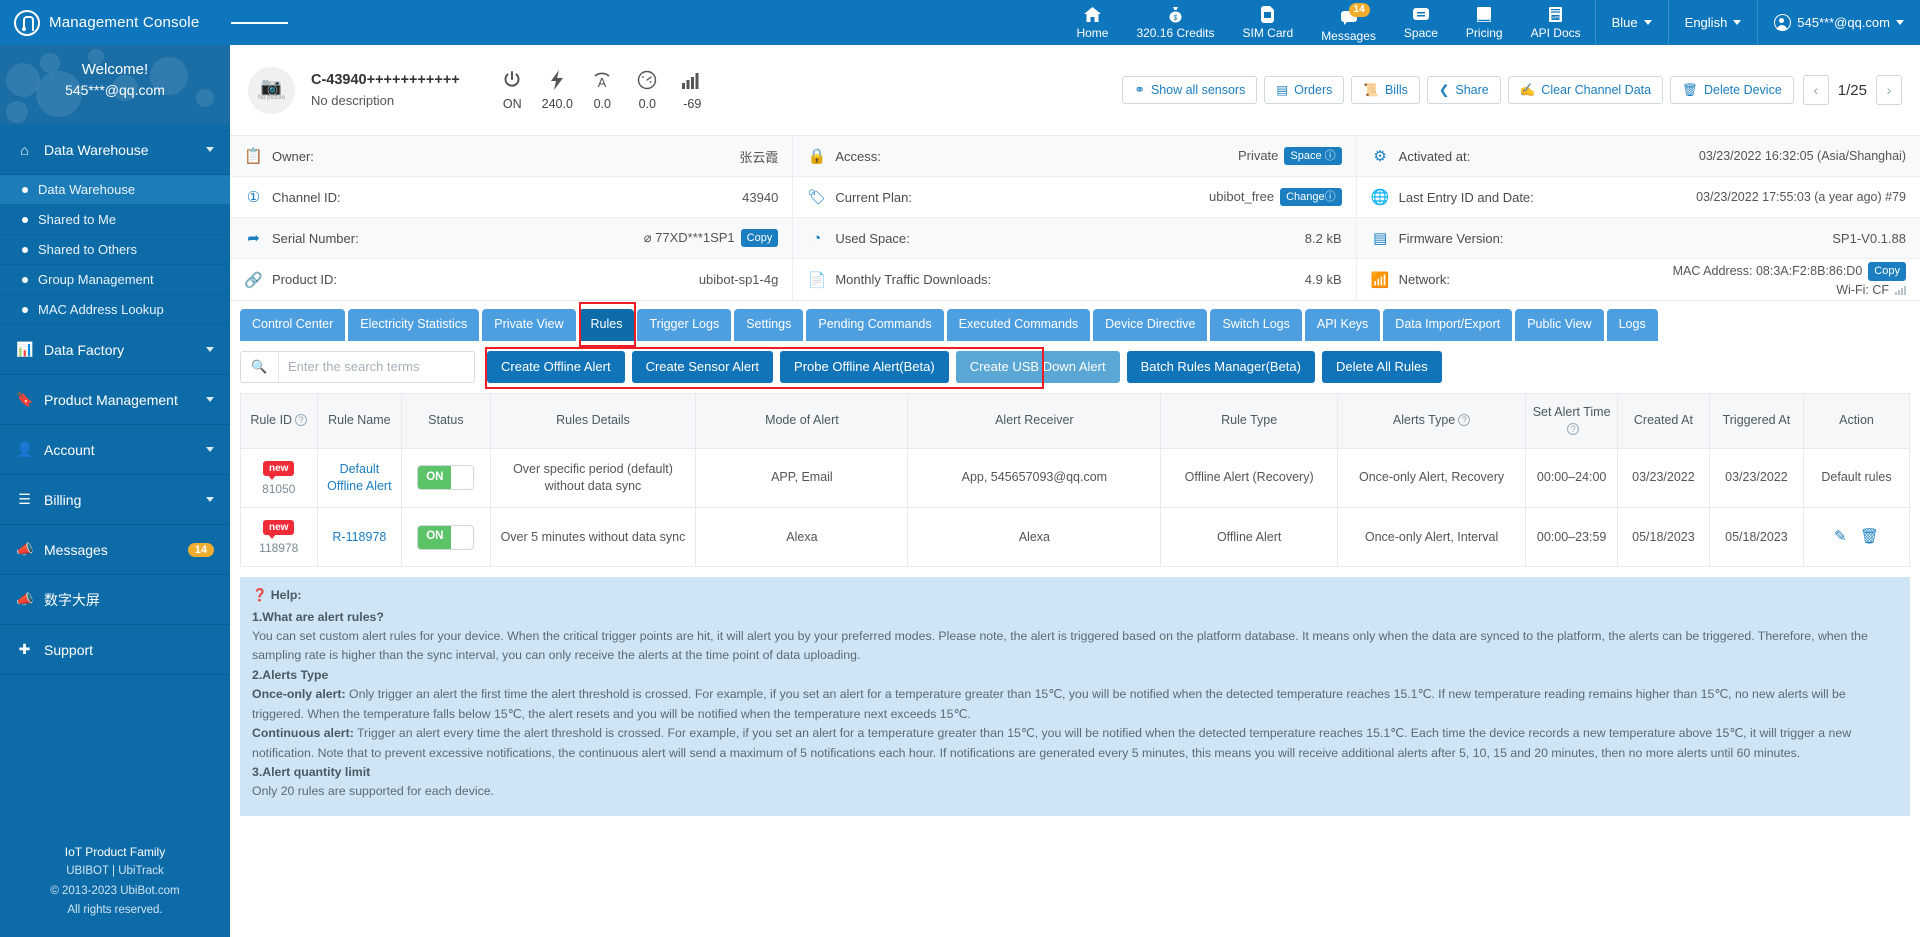  I want to click on cell-alert-receiver: App, 545657093@qq.com, so click(1034, 477).